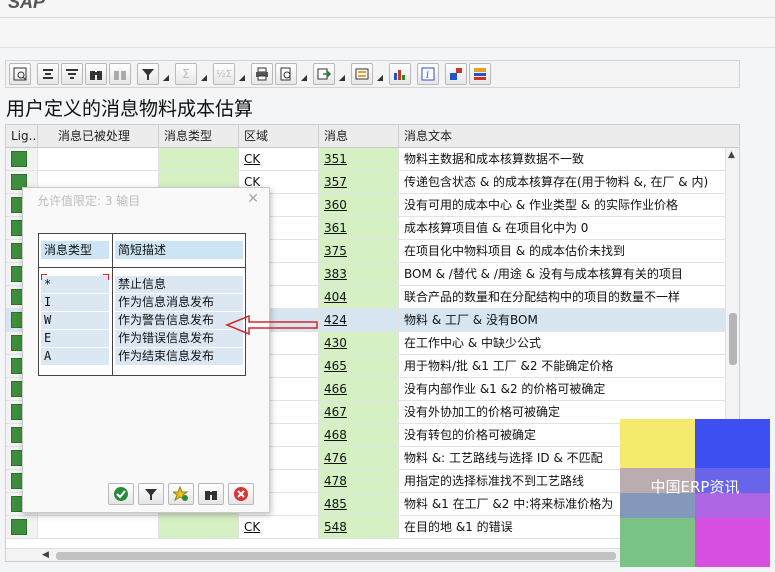 Image resolution: width=775 pixels, height=572 pixels. What do you see at coordinates (380, 74) in the screenshot?
I see `layout-dropdown-icon: ◢` at bounding box center [380, 74].